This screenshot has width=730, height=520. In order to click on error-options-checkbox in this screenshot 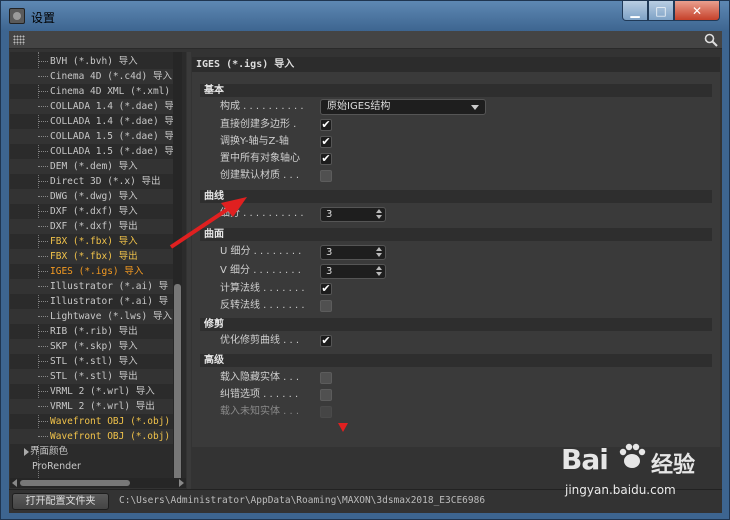, I will do `click(326, 395)`.